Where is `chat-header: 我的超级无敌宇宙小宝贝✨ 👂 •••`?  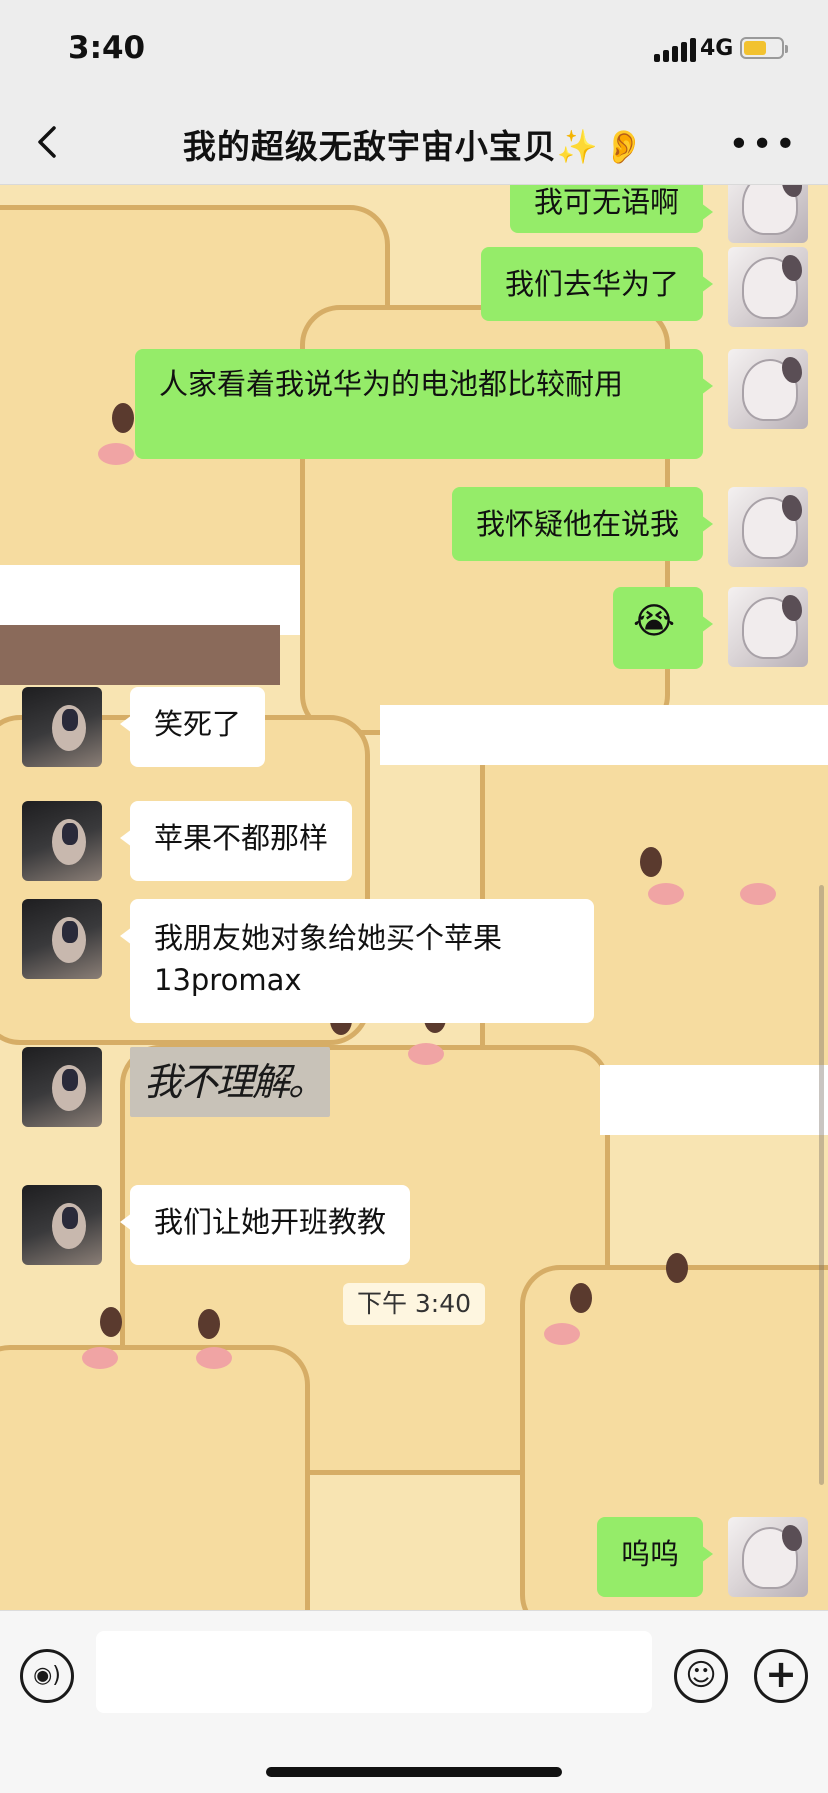 chat-header: 我的超级无敌宇宙小宝贝✨ 👂 ••• is located at coordinates (414, 142).